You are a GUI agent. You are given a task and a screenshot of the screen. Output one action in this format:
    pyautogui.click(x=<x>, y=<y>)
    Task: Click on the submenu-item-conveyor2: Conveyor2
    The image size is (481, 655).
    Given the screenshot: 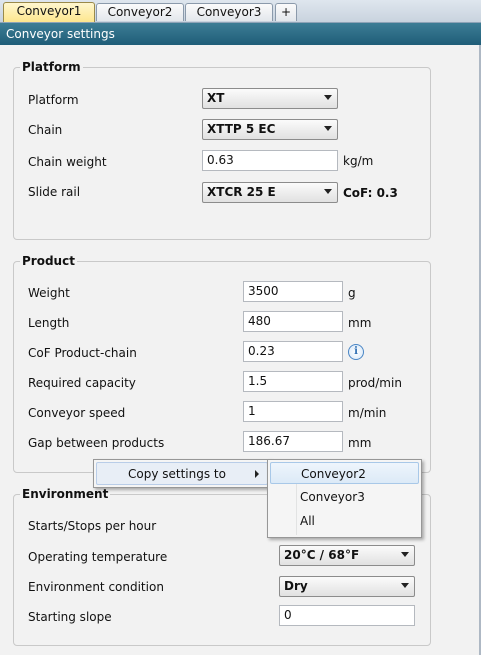 What is the action you would take?
    pyautogui.click(x=344, y=473)
    